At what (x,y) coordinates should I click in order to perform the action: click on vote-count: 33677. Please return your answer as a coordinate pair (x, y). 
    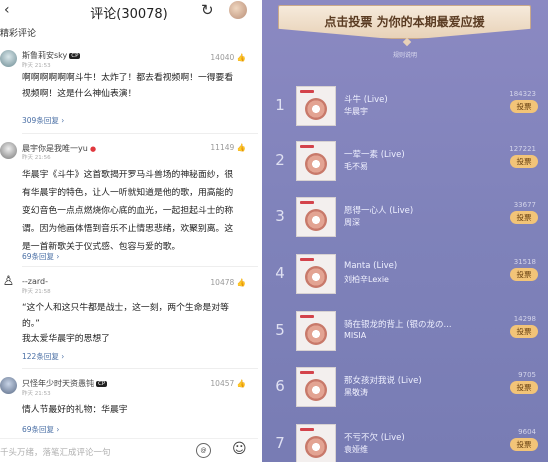
    Looking at the image, I should click on (524, 205).